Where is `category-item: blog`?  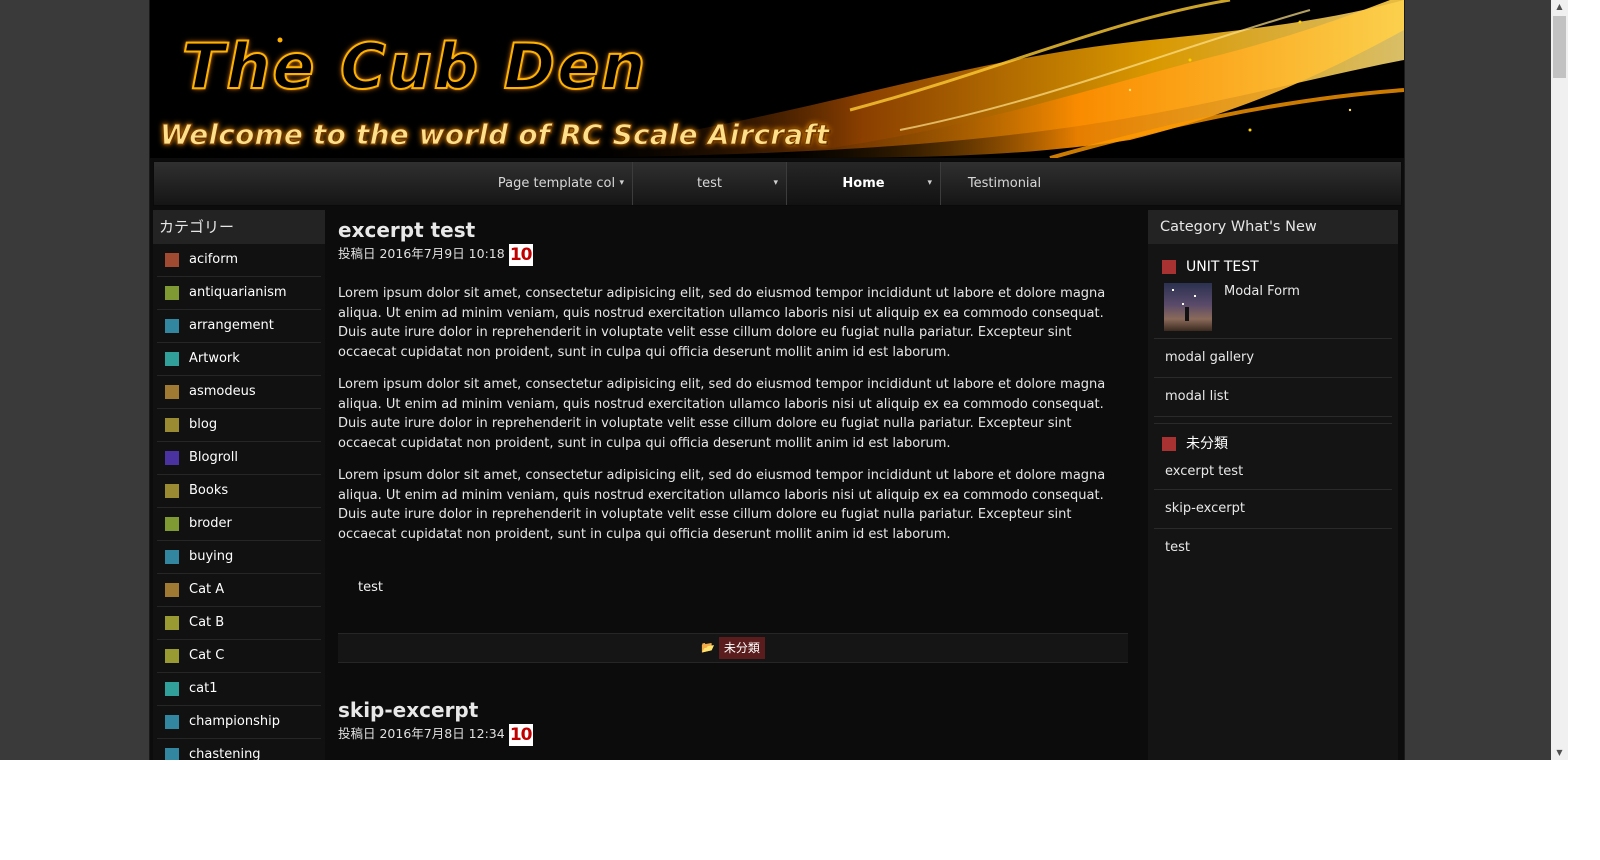 category-item: blog is located at coordinates (239, 425).